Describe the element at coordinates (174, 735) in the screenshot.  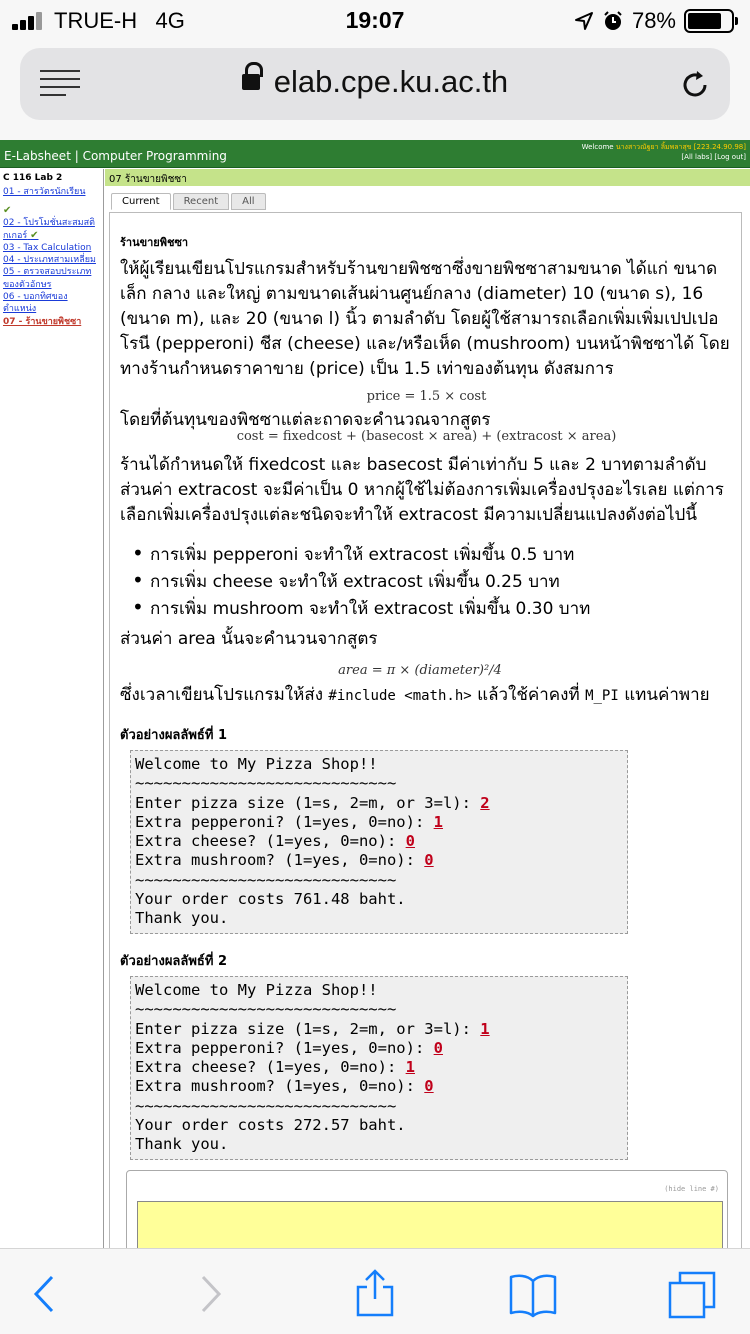
I see `example1-label: ตัวอย่างผลลัพธ์ที่ 1` at that location.